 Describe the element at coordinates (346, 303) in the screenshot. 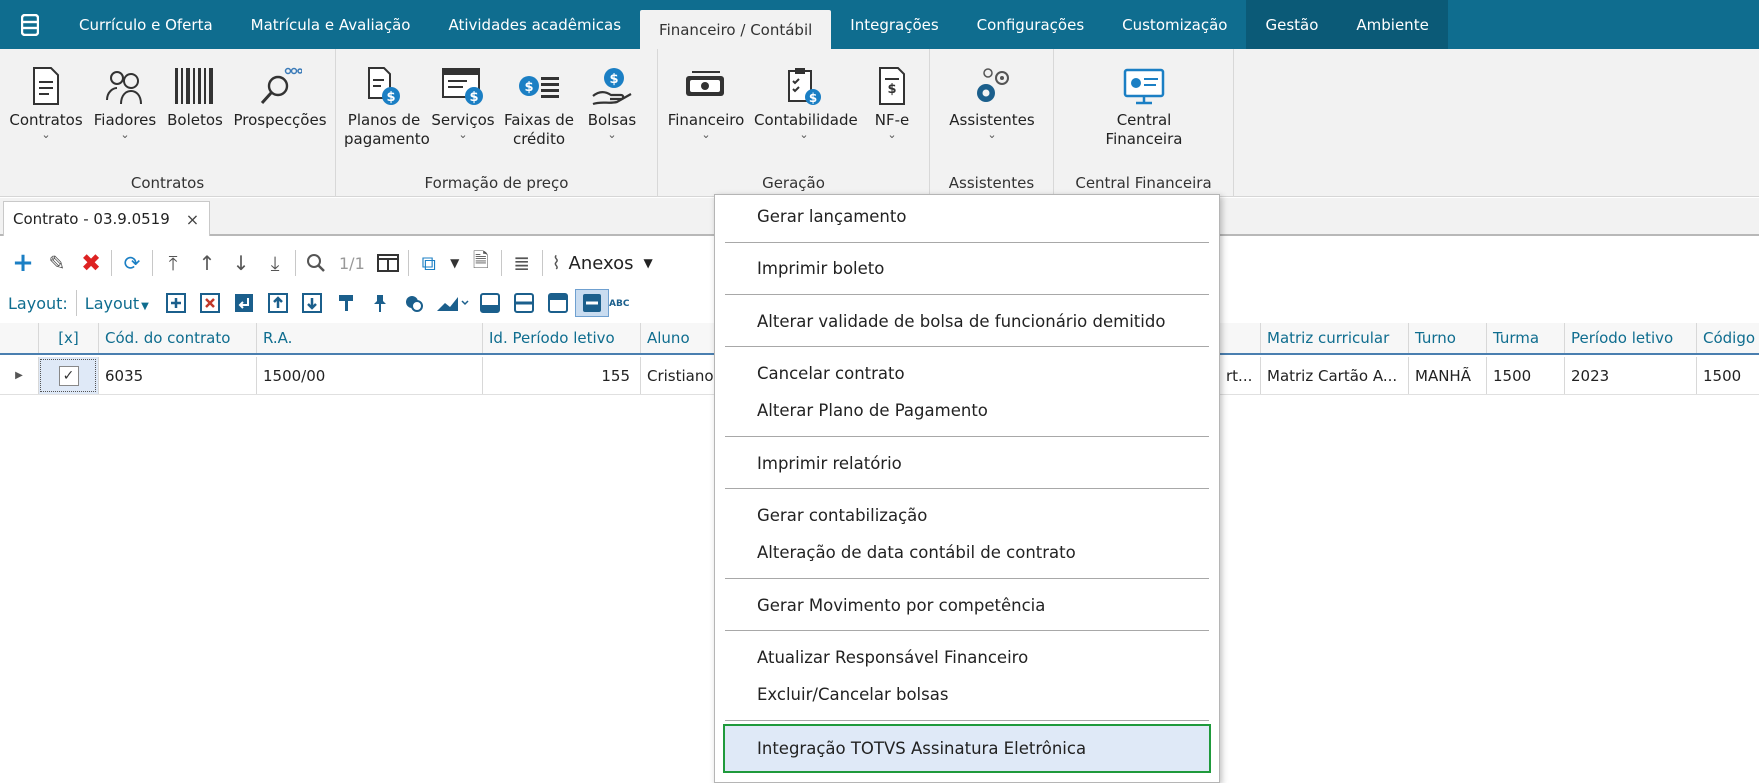

I see `format-painter-icon` at that location.